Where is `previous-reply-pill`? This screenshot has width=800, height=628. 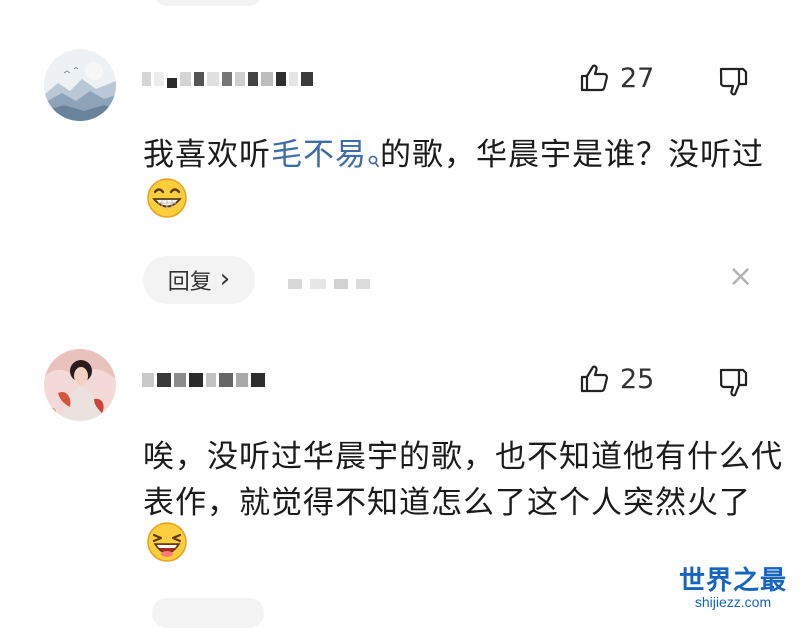
previous-reply-pill is located at coordinates (208, 3).